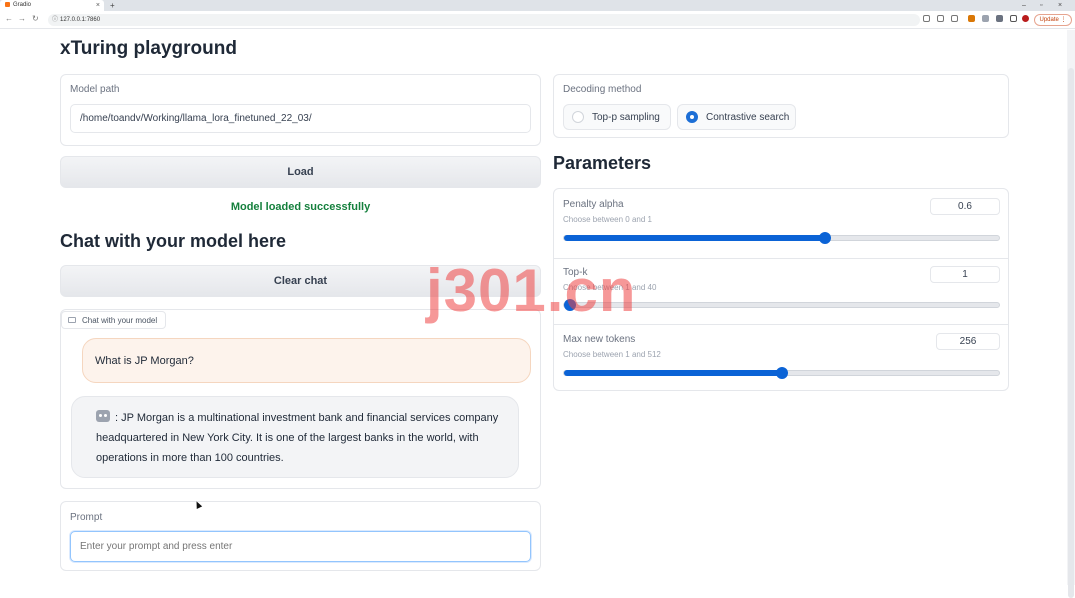 The width and height of the screenshot is (1075, 598). I want to click on page-scrollbar, so click(1071, 314).